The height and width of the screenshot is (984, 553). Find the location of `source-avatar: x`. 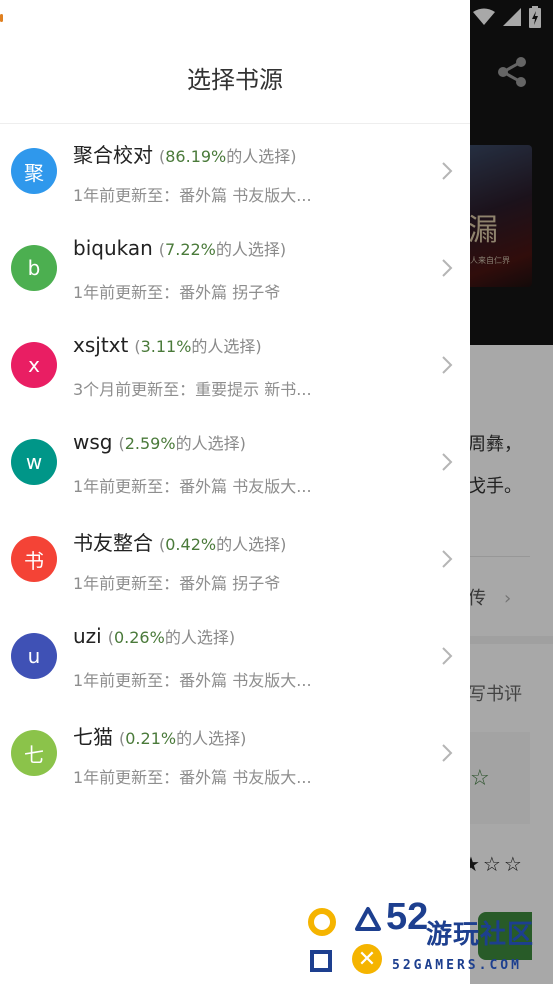

source-avatar: x is located at coordinates (34, 365).